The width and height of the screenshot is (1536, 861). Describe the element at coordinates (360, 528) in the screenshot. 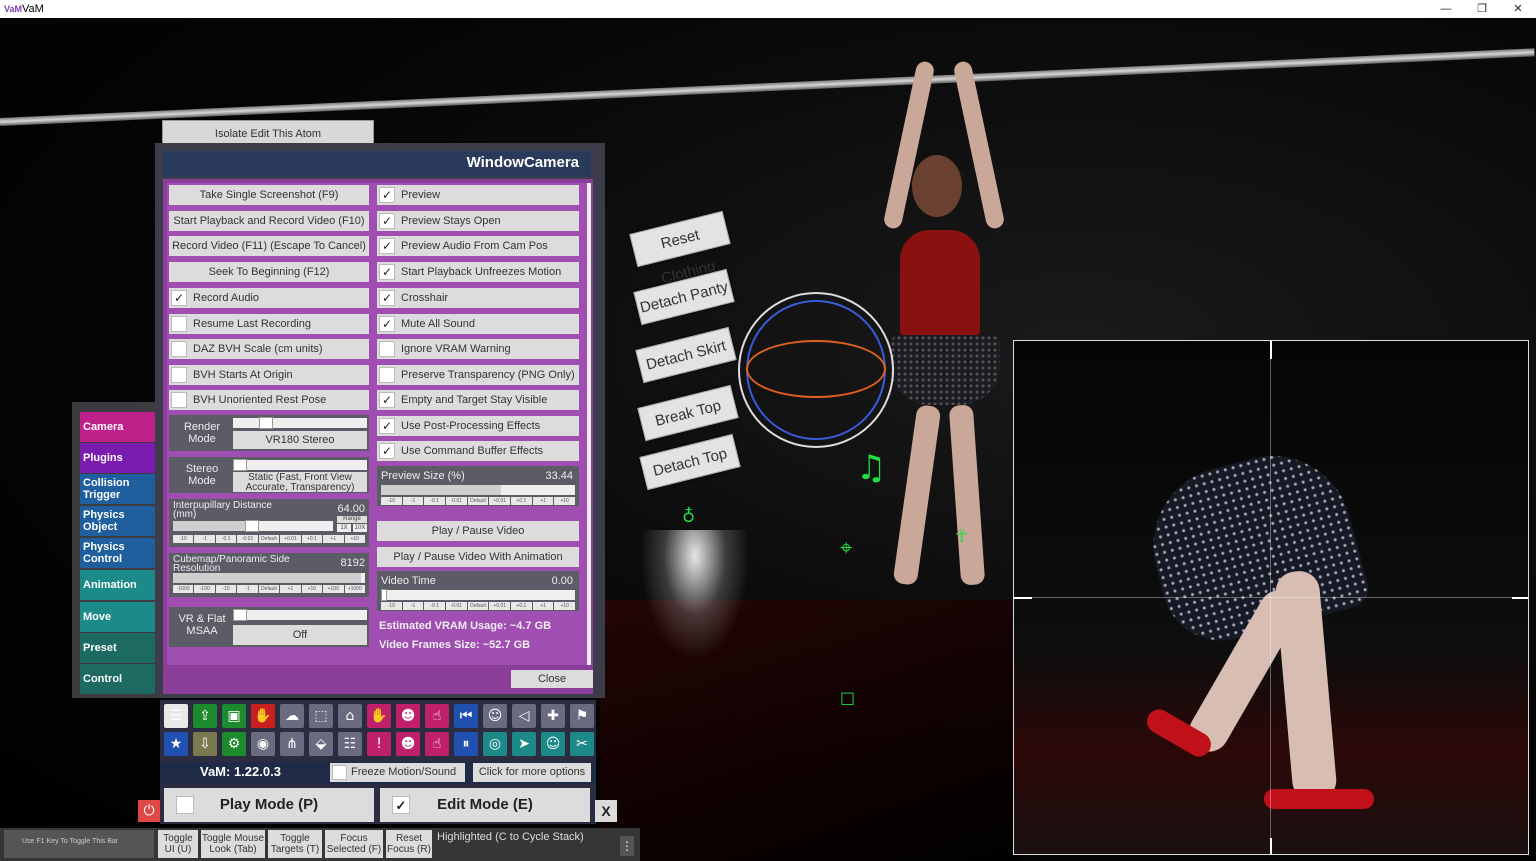

I see `ipd-range-10x: 10X` at that location.